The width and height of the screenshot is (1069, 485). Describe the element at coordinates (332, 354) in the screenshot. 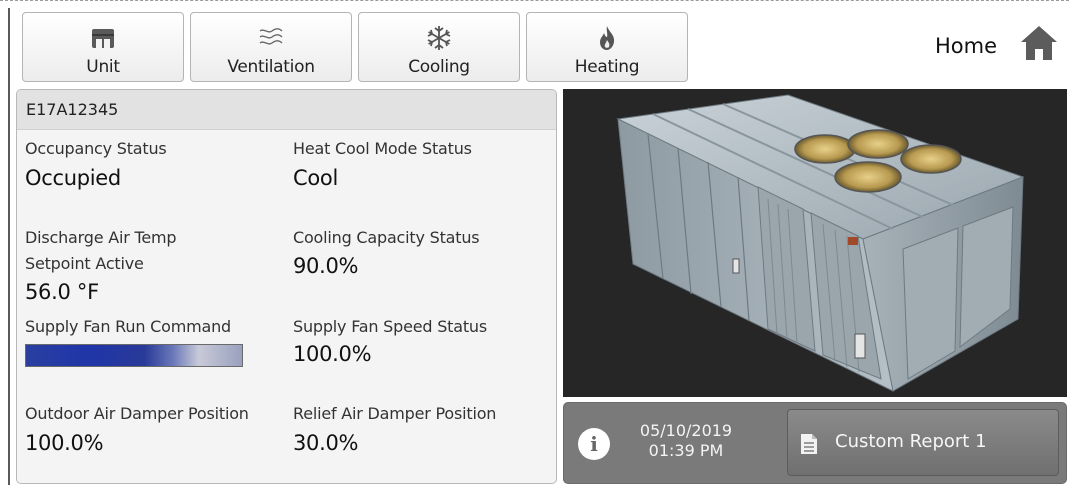

I see `supply-fan-speed-value: 100.0%` at that location.